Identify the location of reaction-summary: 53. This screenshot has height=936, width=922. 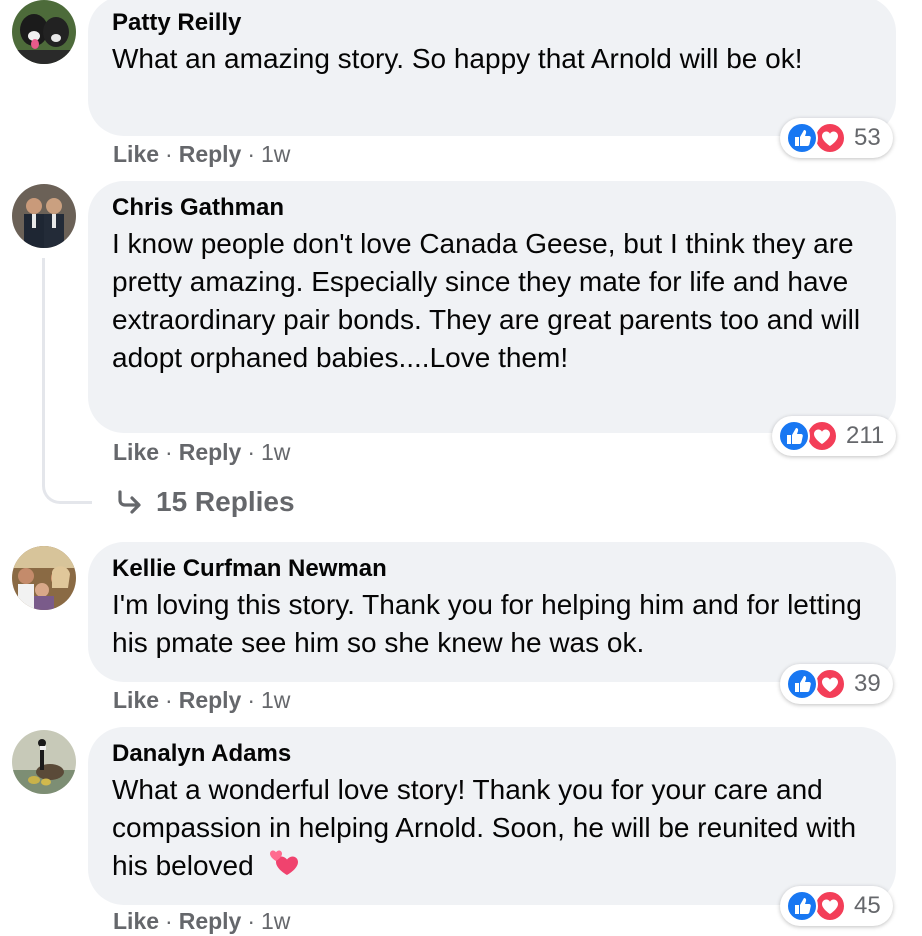
(836, 138).